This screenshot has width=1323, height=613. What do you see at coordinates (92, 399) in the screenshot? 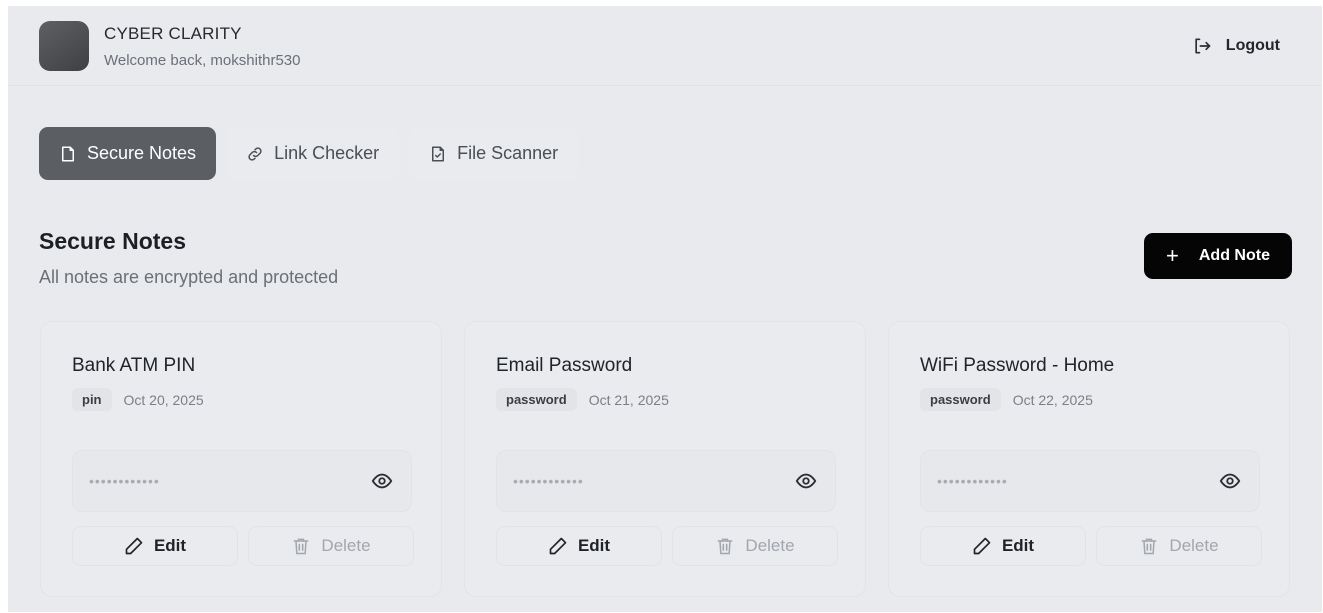
I see `note-tag: pin` at bounding box center [92, 399].